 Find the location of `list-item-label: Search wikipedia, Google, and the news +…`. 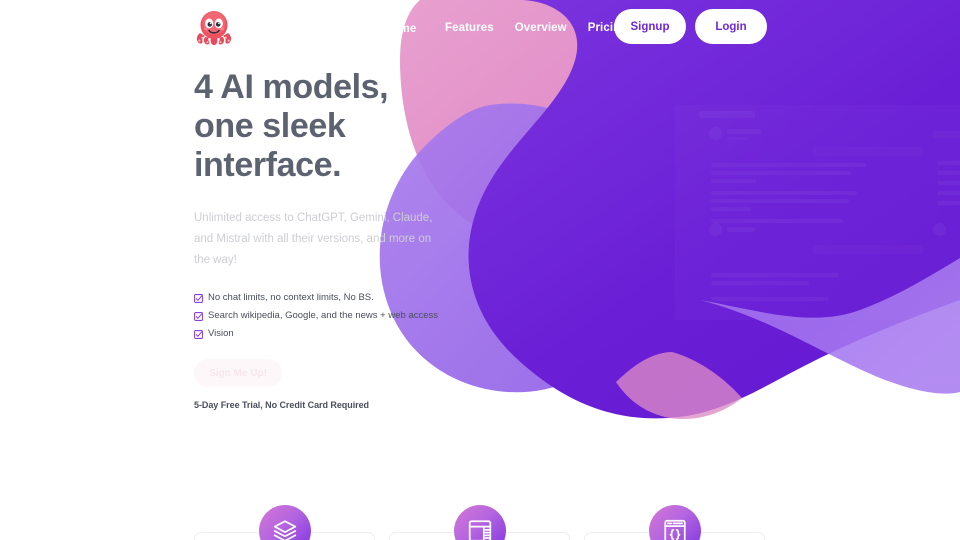

list-item-label: Search wikipedia, Google, and the news +… is located at coordinates (323, 315).